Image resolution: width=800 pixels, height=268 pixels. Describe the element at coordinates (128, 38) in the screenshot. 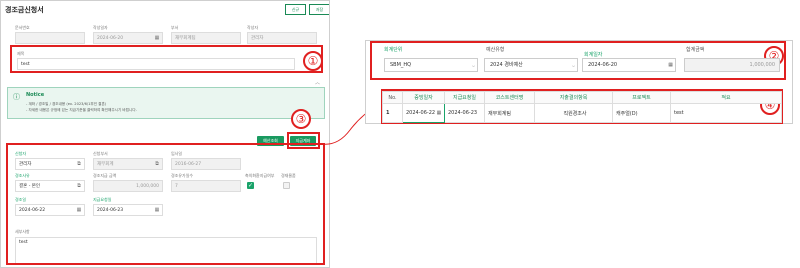

I see `write-date-field: 2024-06-20 ▦` at that location.